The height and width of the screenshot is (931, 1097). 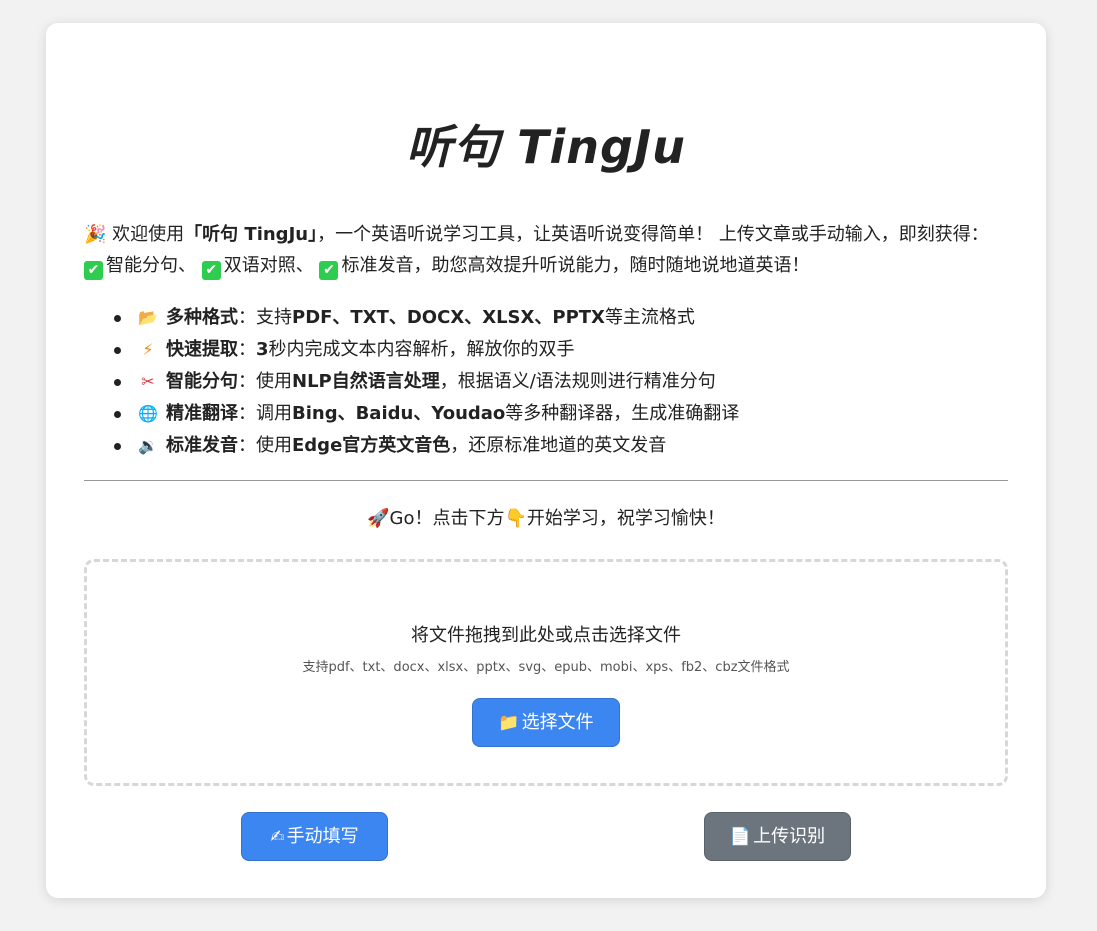 What do you see at coordinates (371, 445) in the screenshot?
I see `feature-highlight: Edge官方英文音色` at bounding box center [371, 445].